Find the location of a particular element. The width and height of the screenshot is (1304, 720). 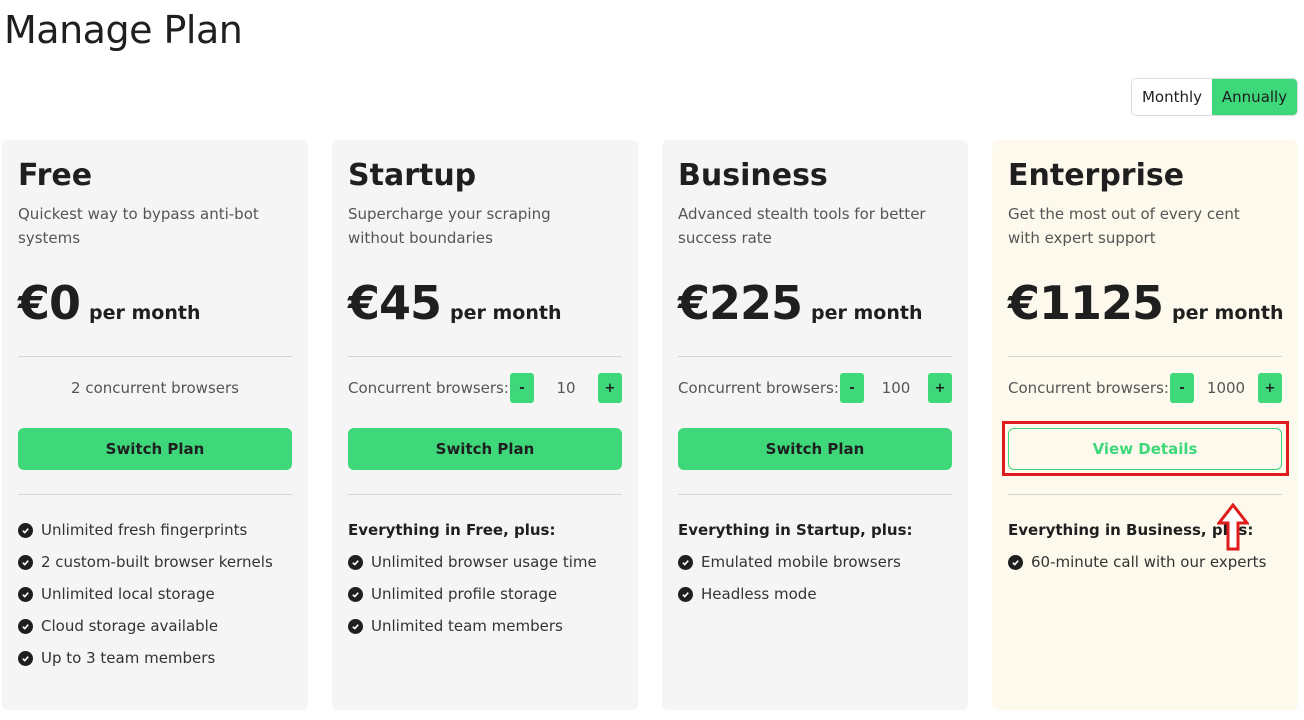

browsers-stepper: - 100 + is located at coordinates (896, 388).